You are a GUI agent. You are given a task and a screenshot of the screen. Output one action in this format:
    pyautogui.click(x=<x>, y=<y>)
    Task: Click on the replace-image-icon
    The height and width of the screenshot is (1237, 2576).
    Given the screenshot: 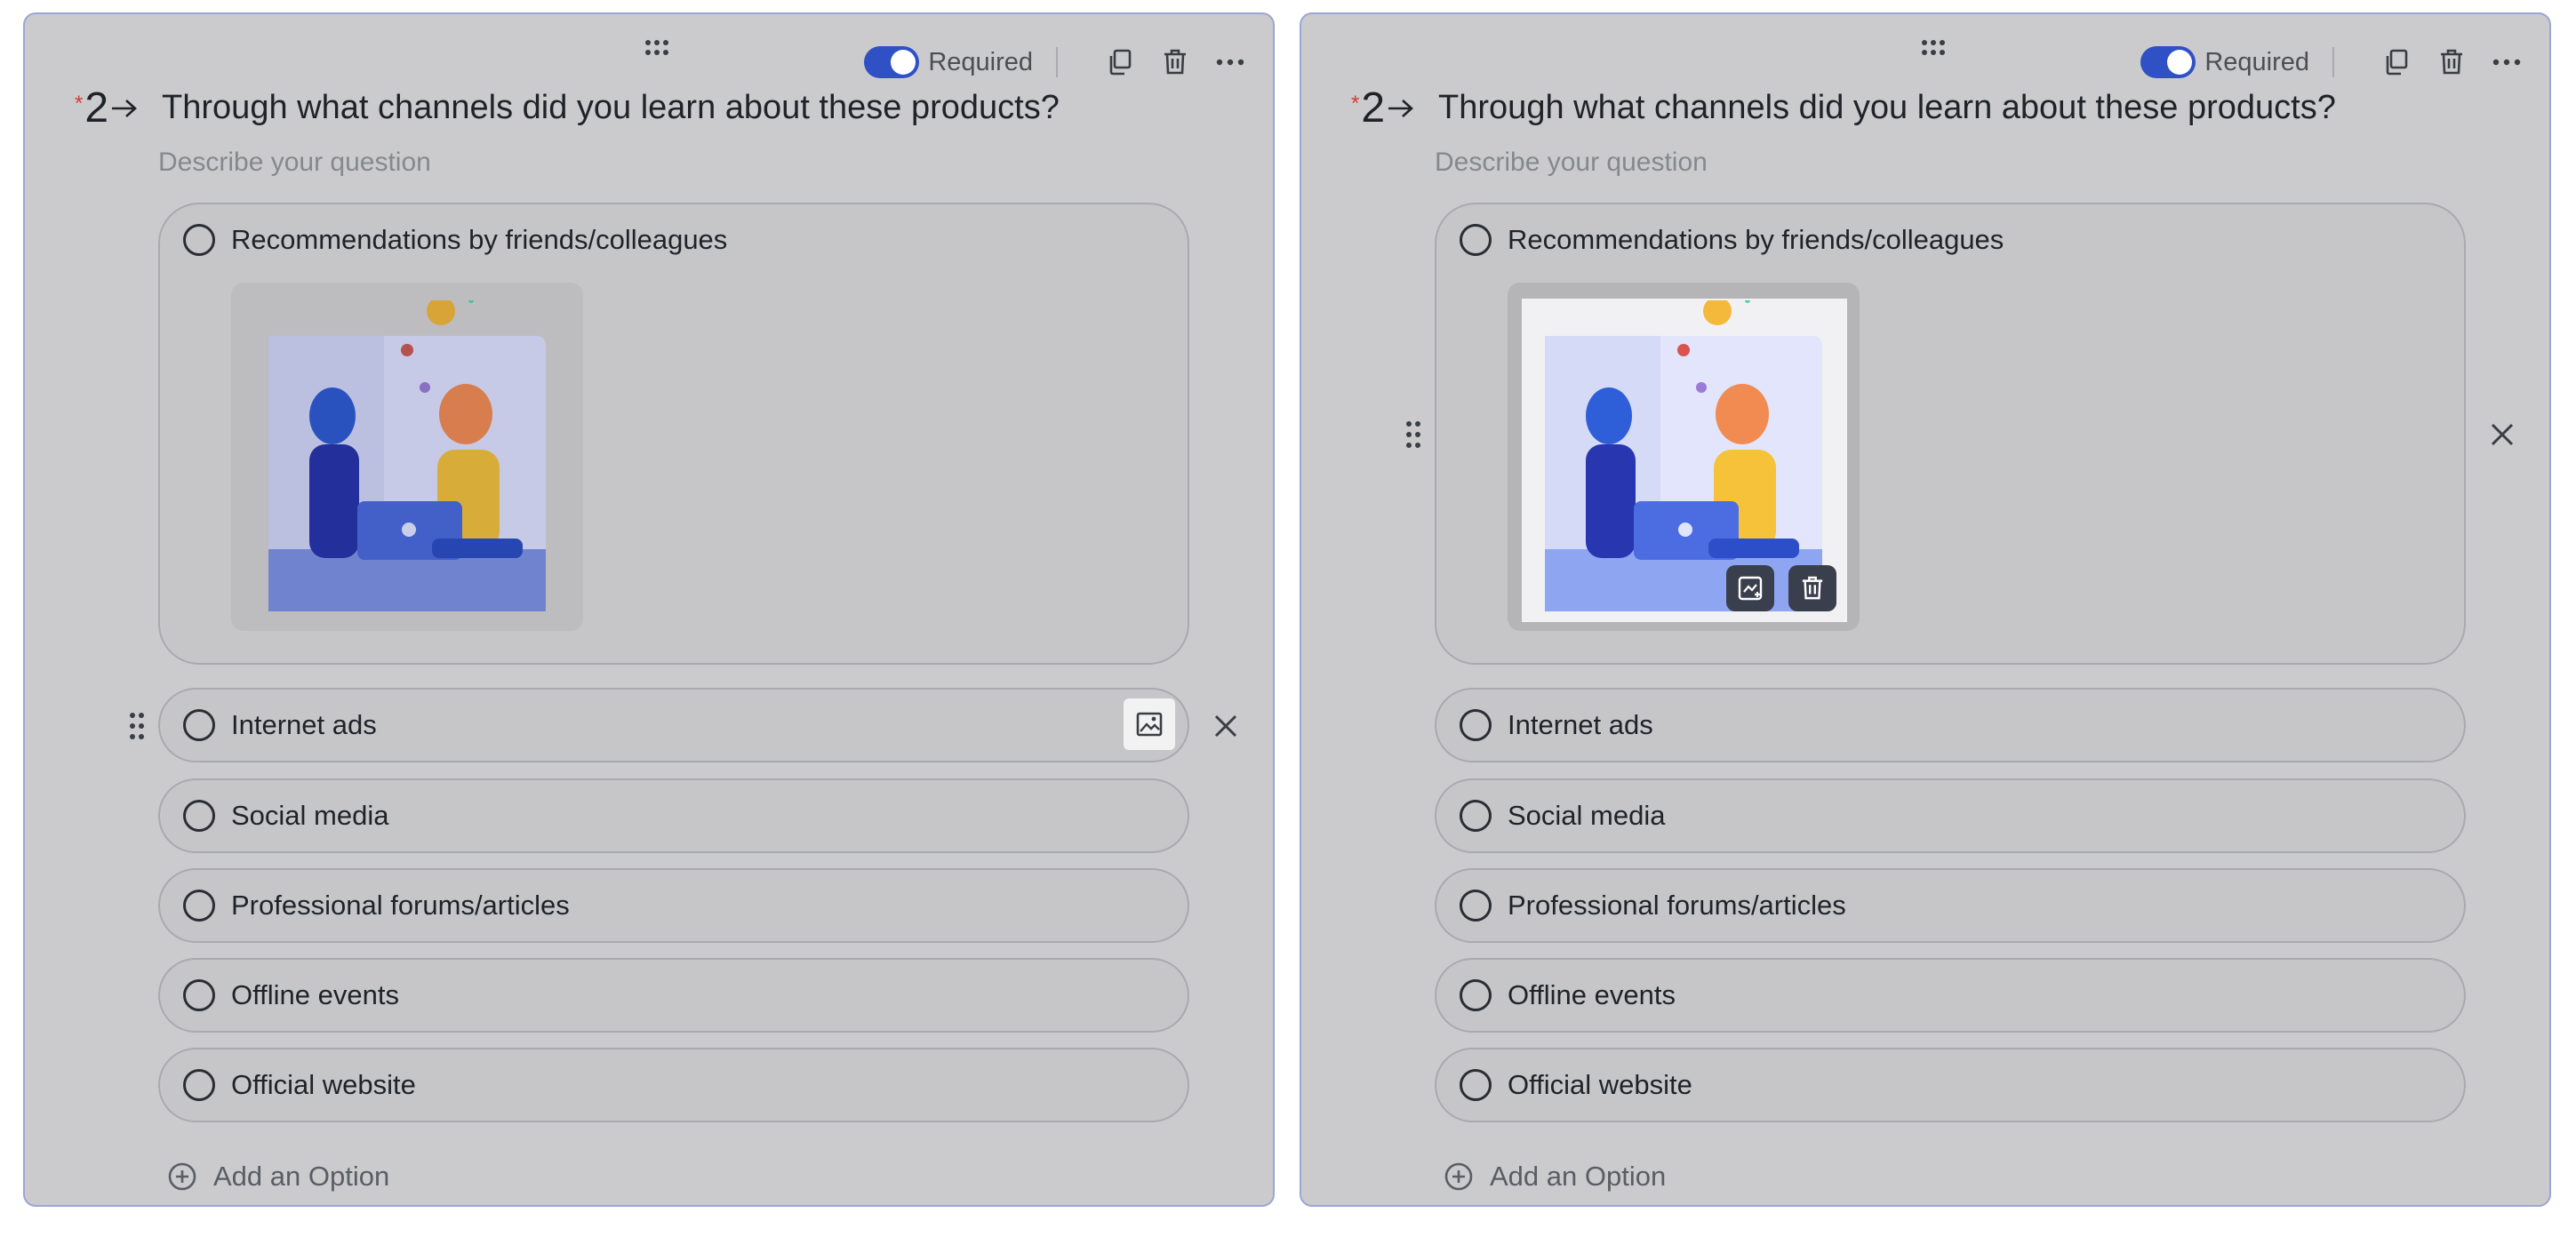 What is the action you would take?
    pyautogui.click(x=1750, y=588)
    